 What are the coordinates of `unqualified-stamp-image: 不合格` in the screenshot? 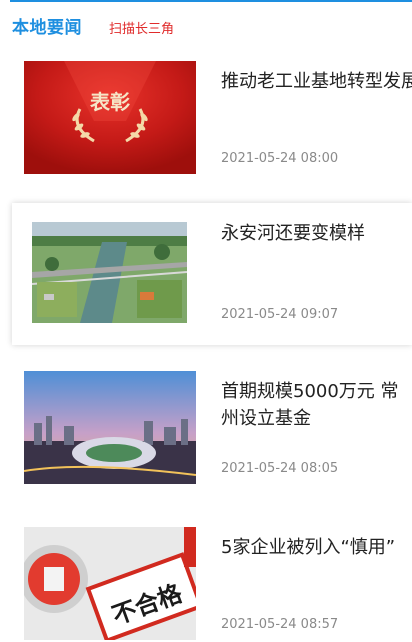 It's located at (110, 583).